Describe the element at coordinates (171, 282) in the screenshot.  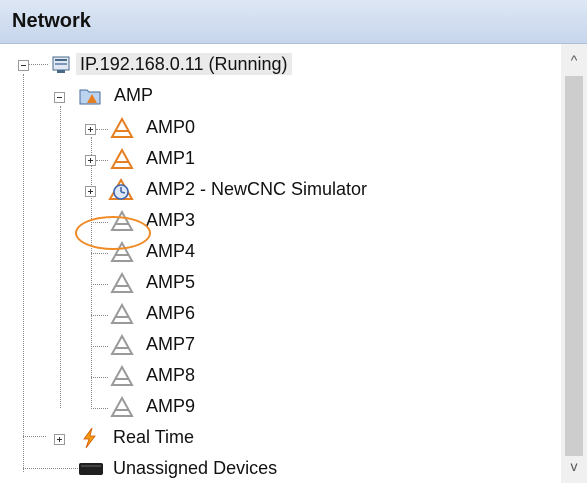
I see `tree-node-label: AMP5` at that location.